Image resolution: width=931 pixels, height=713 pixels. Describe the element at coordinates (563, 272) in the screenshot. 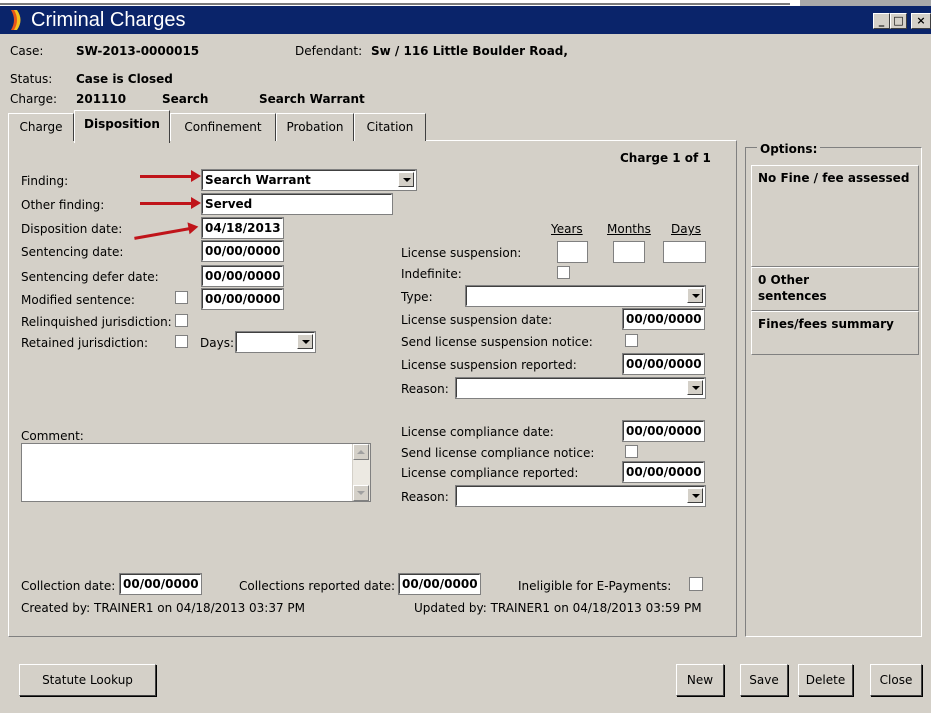

I see `indefinite-checkbox` at that location.